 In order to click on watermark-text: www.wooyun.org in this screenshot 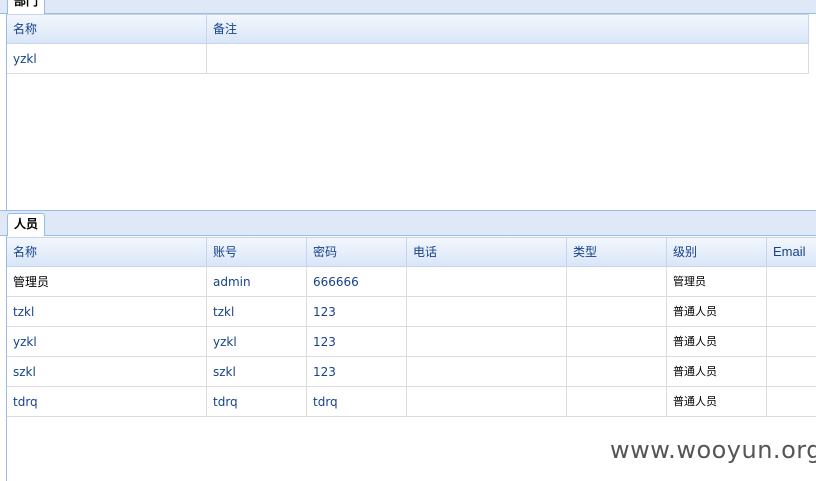, I will do `click(713, 450)`.